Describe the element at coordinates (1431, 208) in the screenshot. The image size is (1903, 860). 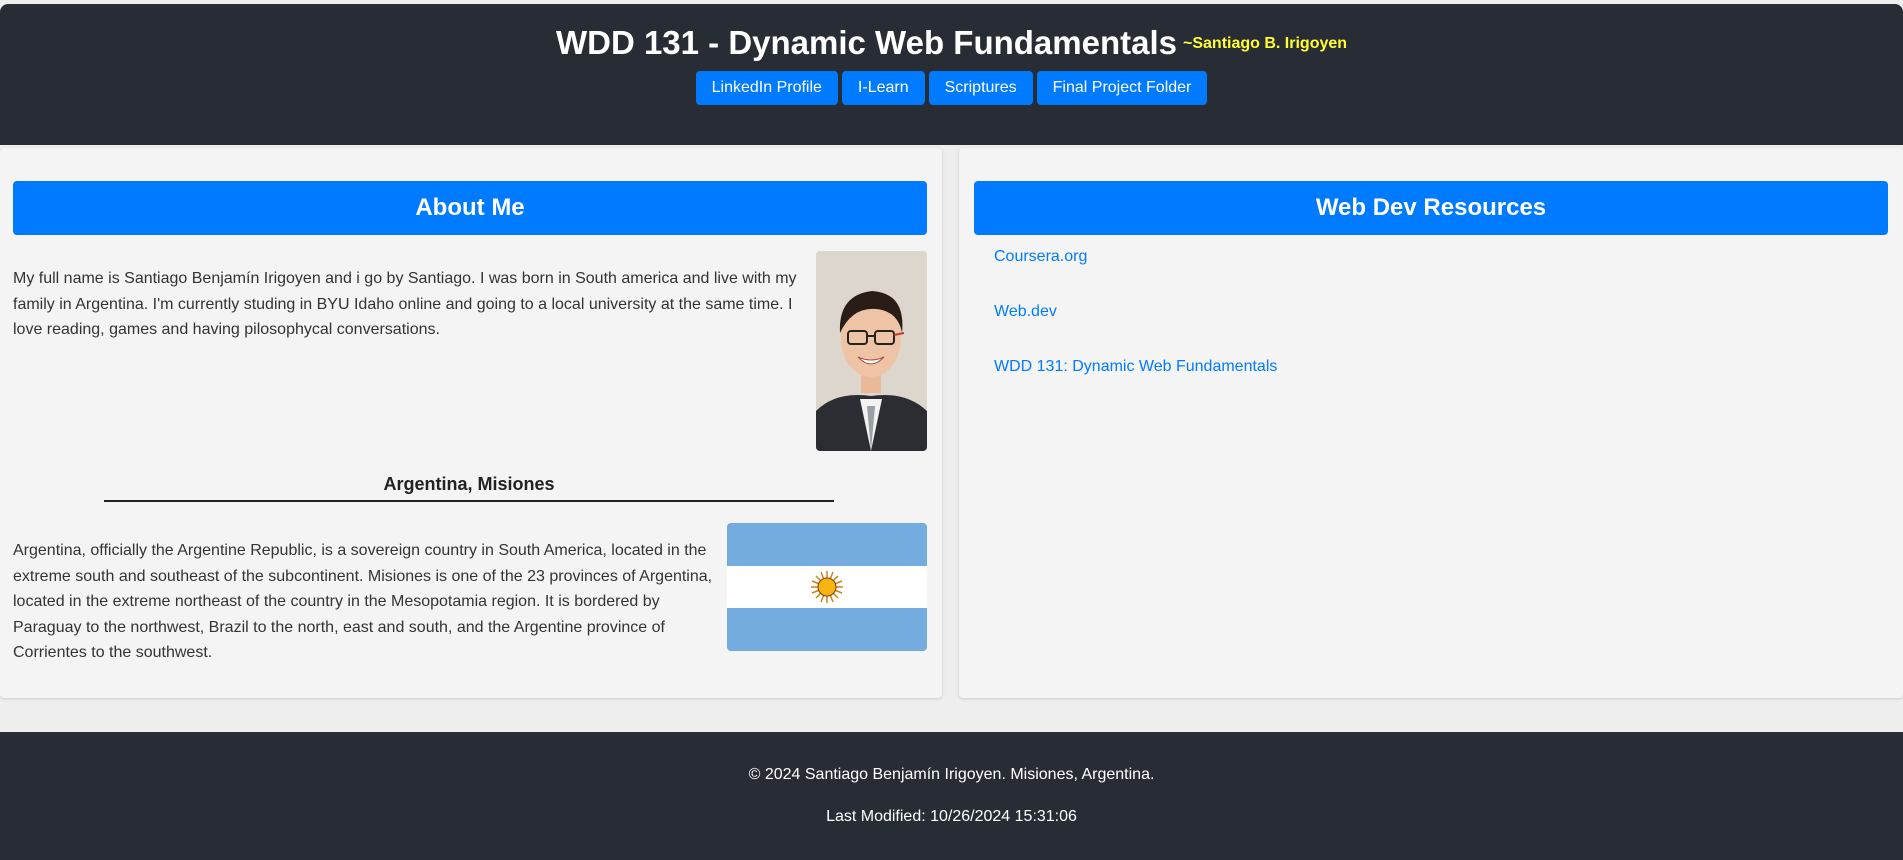
I see `resources-heading: Web Dev Resources` at that location.